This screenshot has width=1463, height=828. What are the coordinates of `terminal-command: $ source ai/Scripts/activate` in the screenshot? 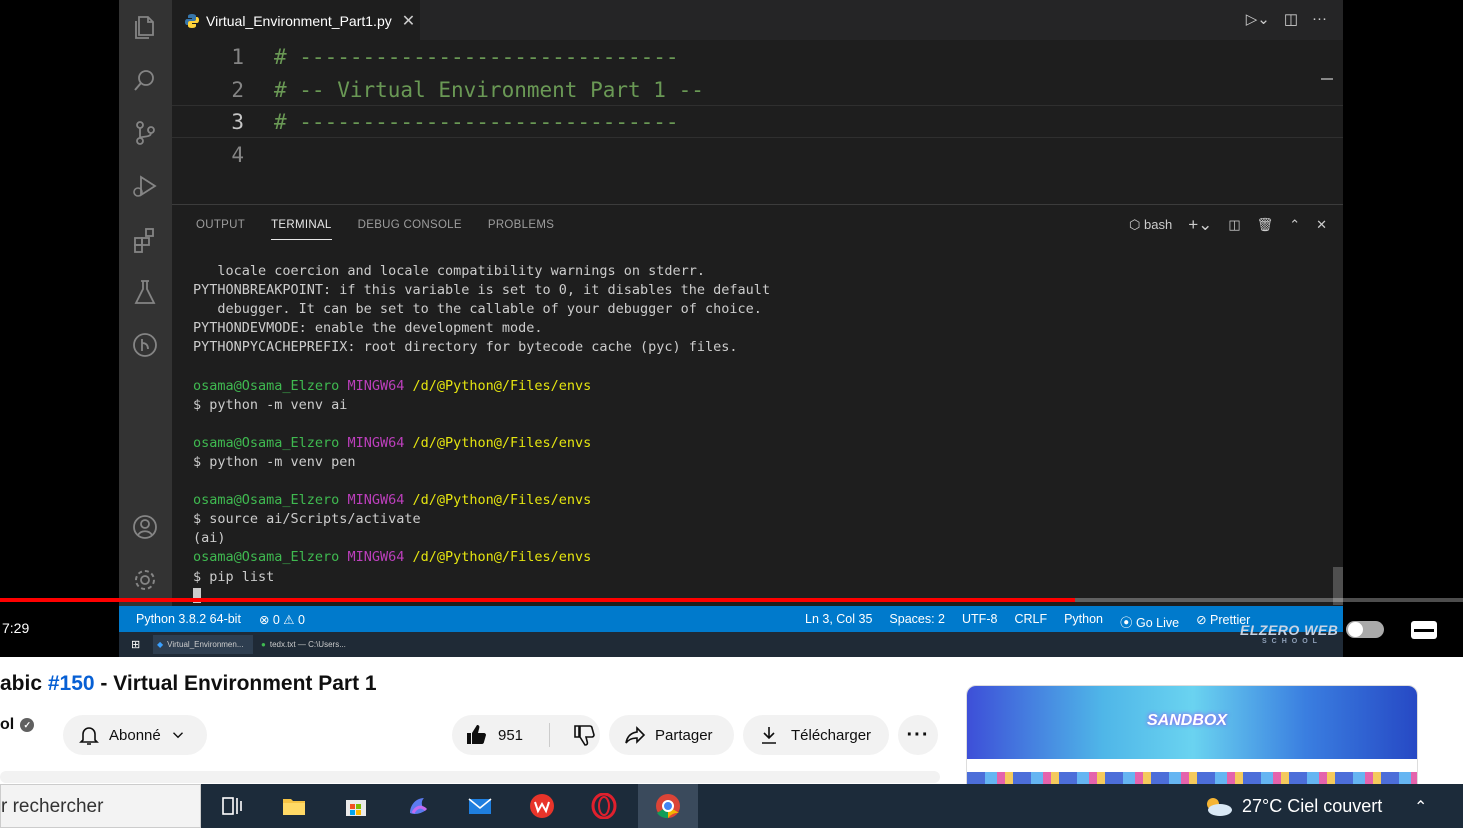 It's located at (307, 519).